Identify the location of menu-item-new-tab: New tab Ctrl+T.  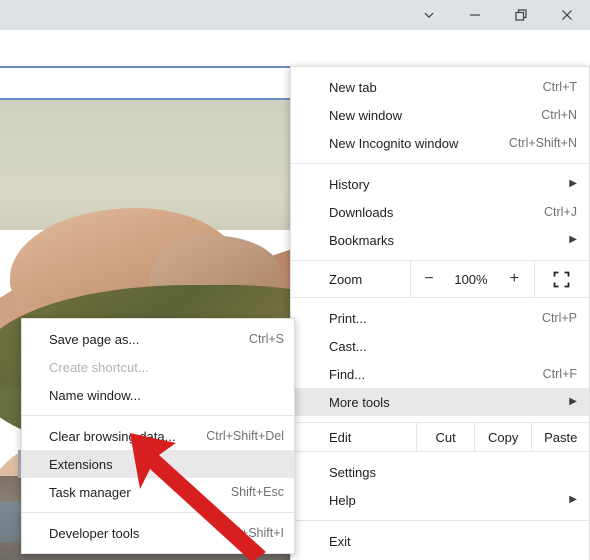
(440, 87).